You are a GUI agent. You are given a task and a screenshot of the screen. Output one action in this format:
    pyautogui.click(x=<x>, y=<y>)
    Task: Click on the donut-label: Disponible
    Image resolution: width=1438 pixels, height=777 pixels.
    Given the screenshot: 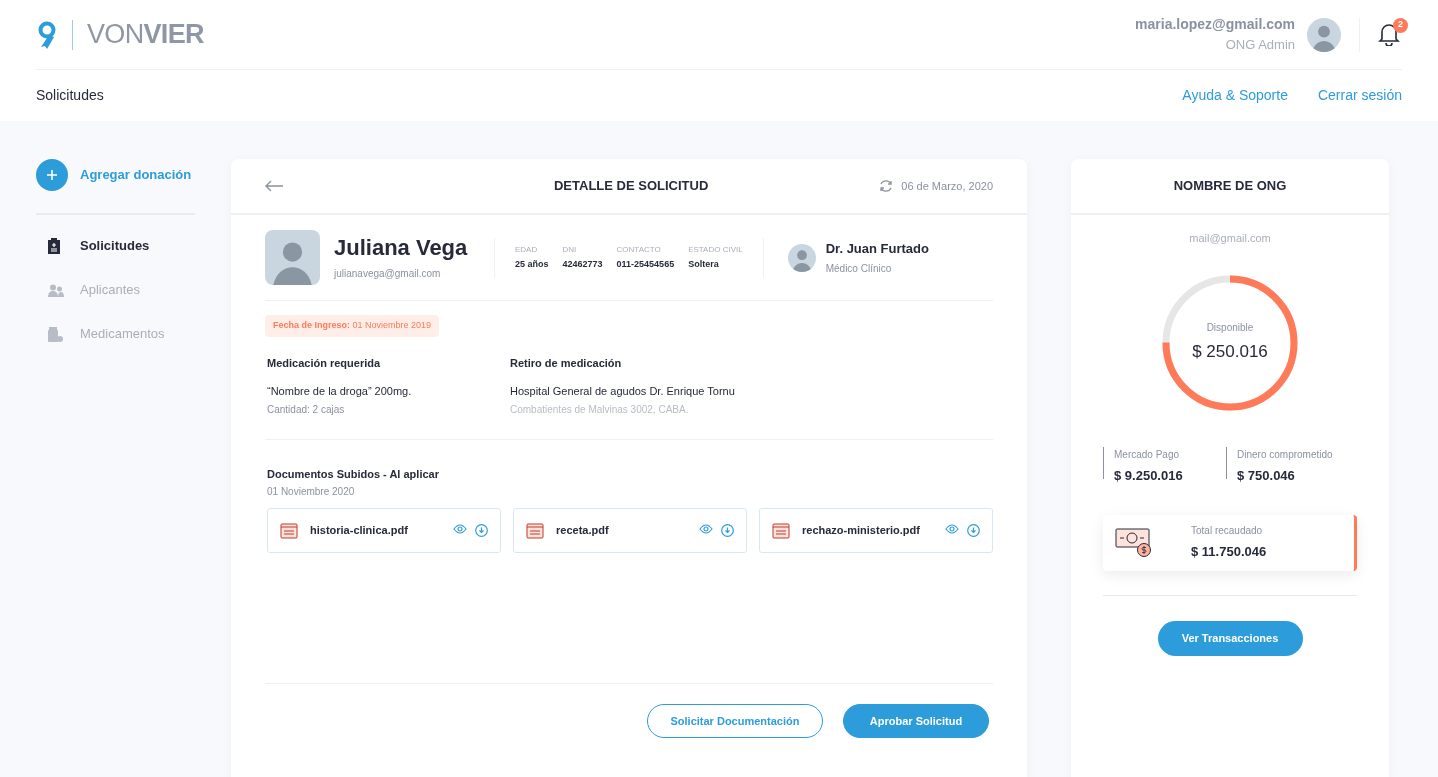 What is the action you would take?
    pyautogui.click(x=1230, y=328)
    